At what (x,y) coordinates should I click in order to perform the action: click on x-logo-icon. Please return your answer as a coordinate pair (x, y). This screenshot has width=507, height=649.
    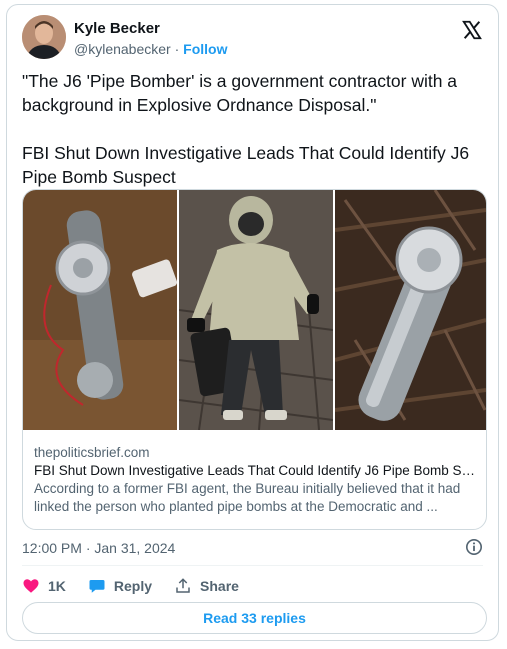
    Looking at the image, I should click on (472, 30).